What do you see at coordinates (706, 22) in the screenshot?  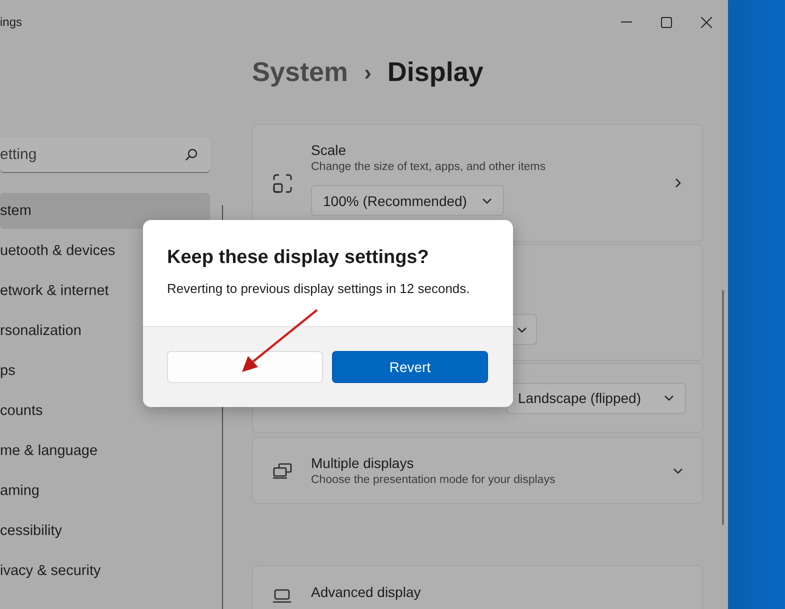 I see `close-icon` at bounding box center [706, 22].